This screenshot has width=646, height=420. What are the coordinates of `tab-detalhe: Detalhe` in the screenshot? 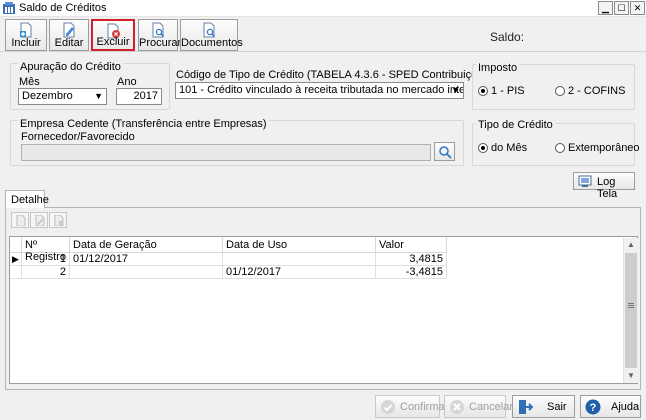 It's located at (27, 199).